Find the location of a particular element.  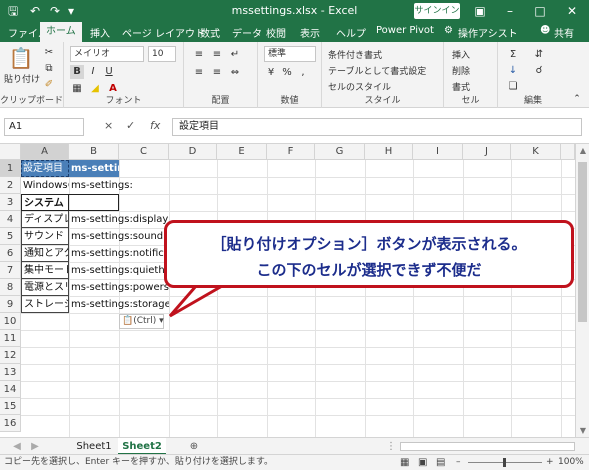

add-sheet-icon: ⊕ is located at coordinates (194, 446).